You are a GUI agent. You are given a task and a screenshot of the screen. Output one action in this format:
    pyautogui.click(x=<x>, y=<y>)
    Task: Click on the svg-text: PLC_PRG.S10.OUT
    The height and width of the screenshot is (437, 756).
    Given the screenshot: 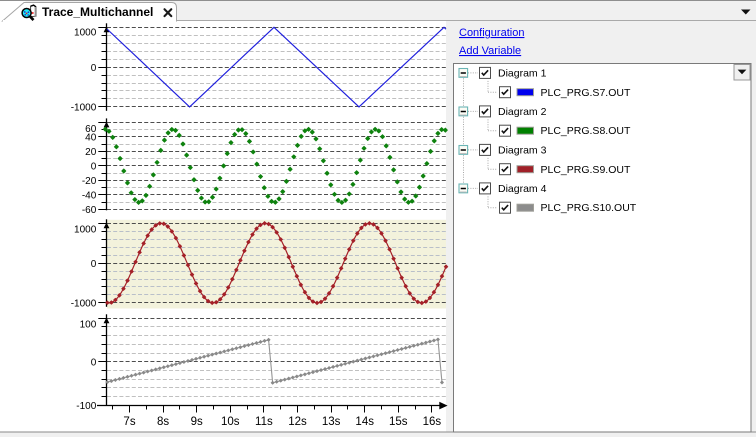 What is the action you would take?
    pyautogui.click(x=589, y=208)
    